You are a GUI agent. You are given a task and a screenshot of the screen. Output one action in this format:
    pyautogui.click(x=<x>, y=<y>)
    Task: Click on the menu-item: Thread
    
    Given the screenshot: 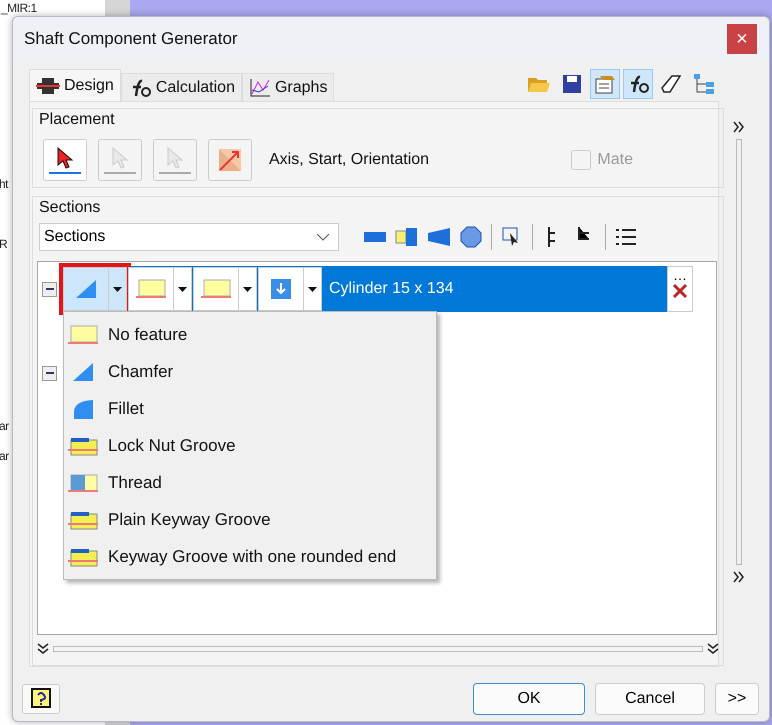 What is the action you would take?
    pyautogui.click(x=250, y=482)
    